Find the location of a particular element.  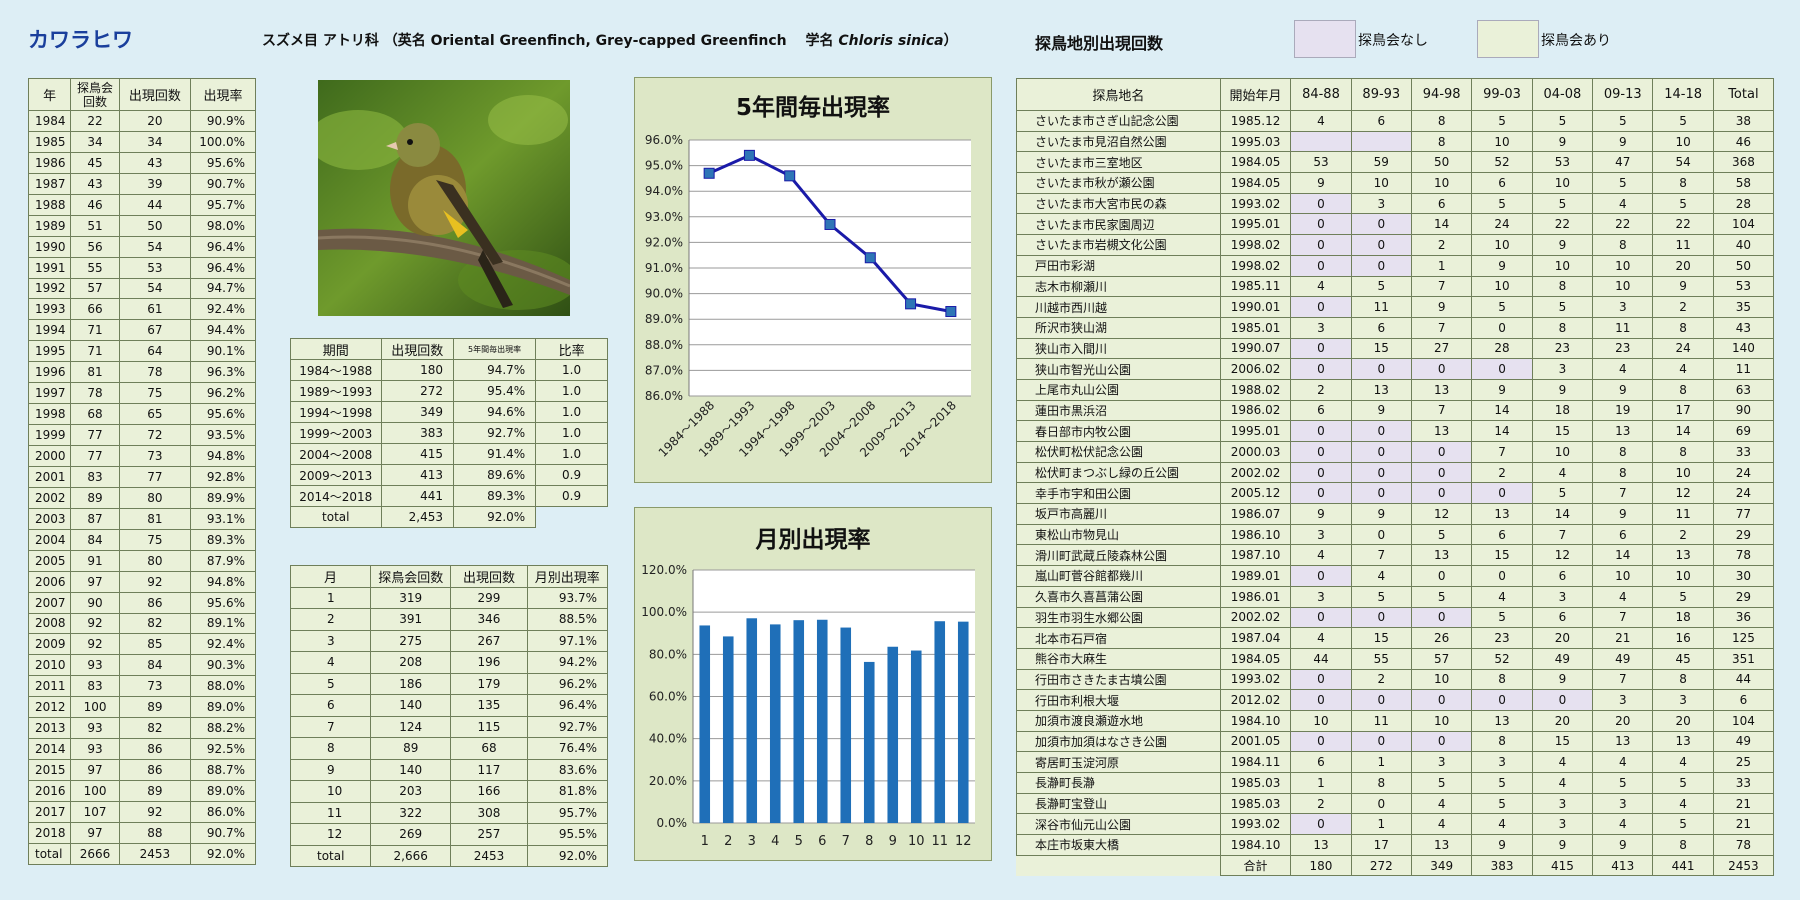

table-row: 1993 66 61 92.4% is located at coordinates (142, 309).